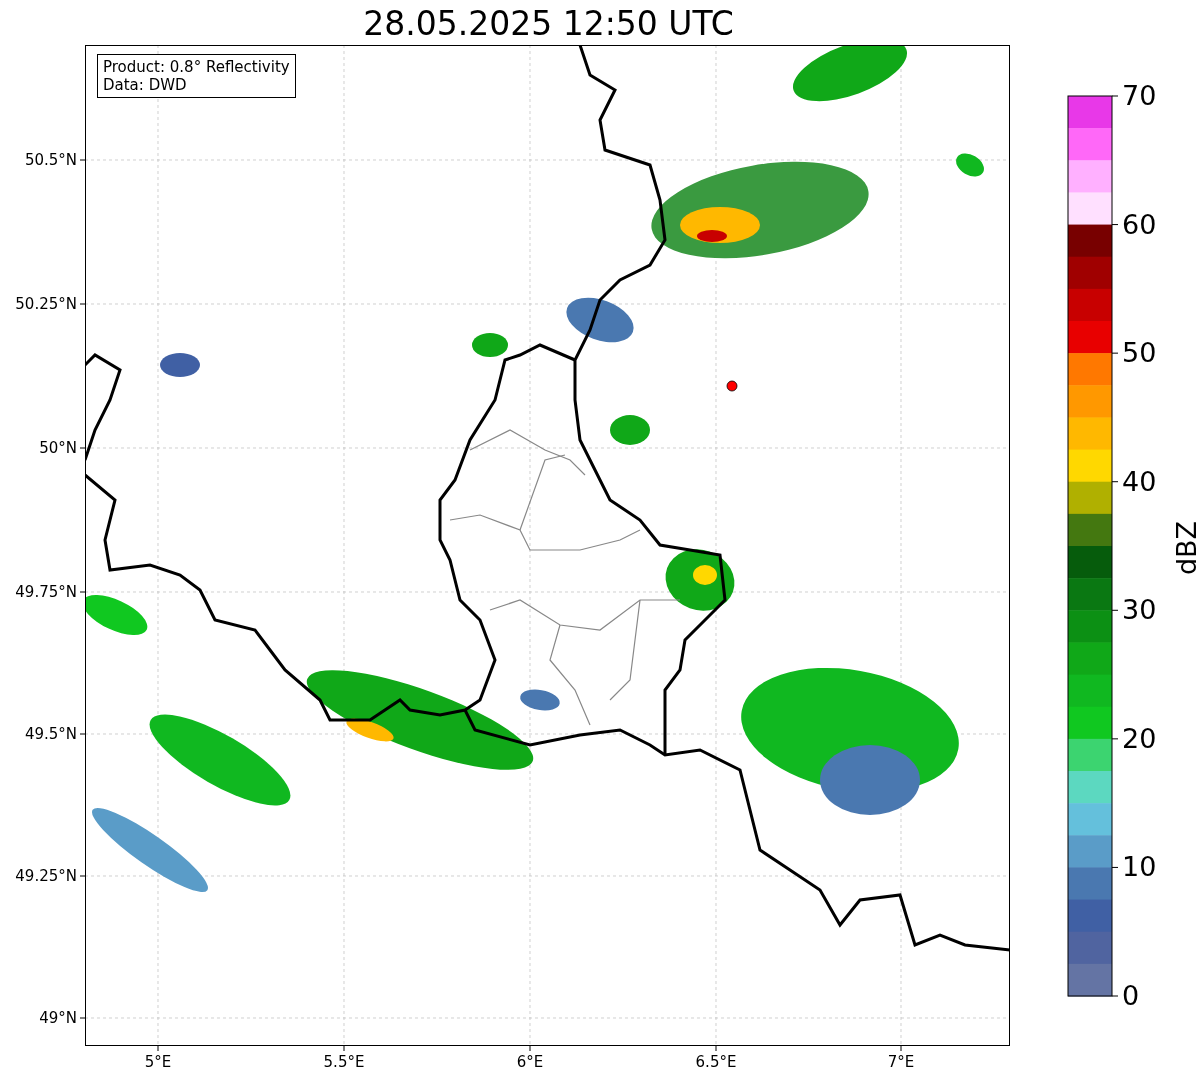 This screenshot has height=1081, width=1202. What do you see at coordinates (1131, 996) in the screenshot?
I see `colorbar-tick-label: 0` at bounding box center [1131, 996].